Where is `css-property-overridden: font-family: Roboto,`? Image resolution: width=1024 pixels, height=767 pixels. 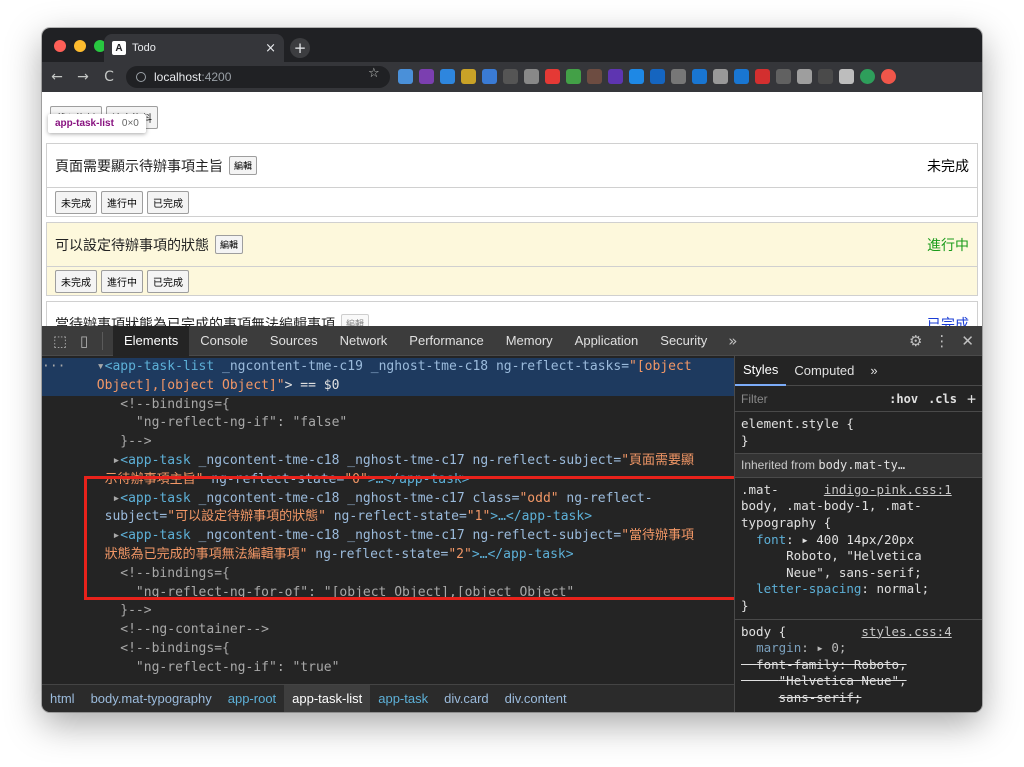 css-property-overridden: font-family: Roboto, is located at coordinates (858, 665).